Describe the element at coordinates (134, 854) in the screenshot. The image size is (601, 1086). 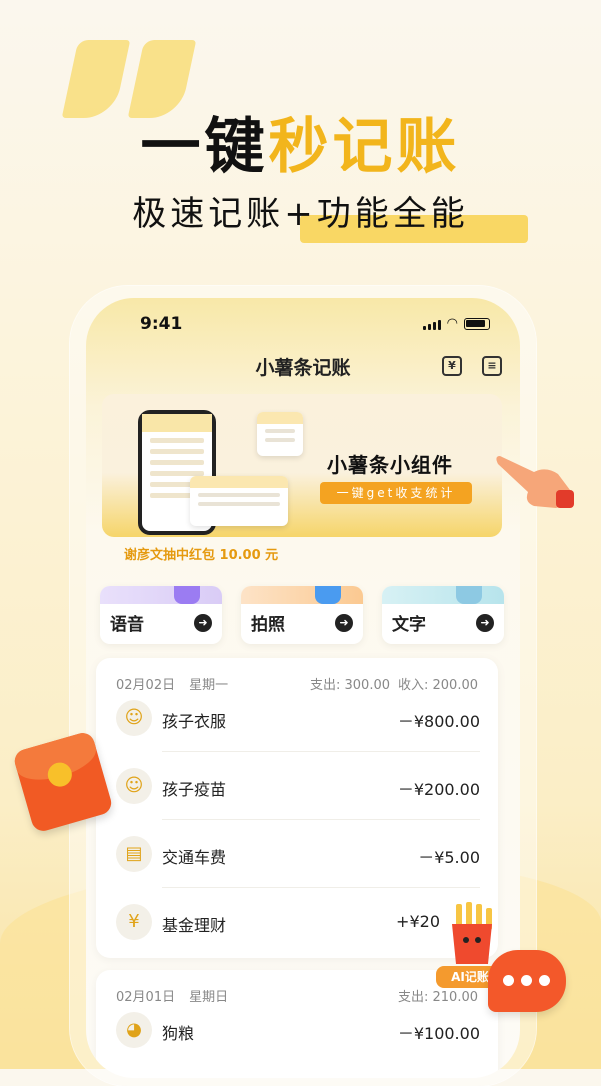
I see `bus-icon: ▤` at that location.